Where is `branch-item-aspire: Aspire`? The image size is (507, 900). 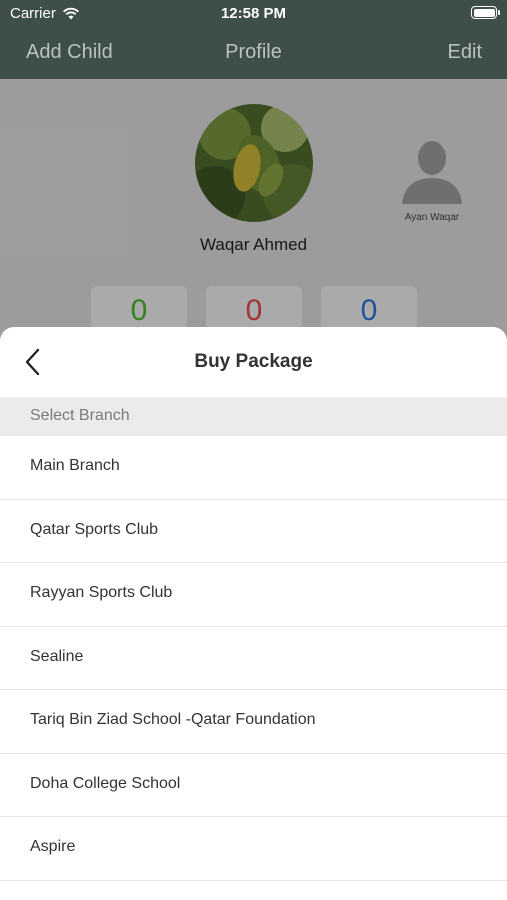
branch-item-aspire: Aspire is located at coordinates (253, 849).